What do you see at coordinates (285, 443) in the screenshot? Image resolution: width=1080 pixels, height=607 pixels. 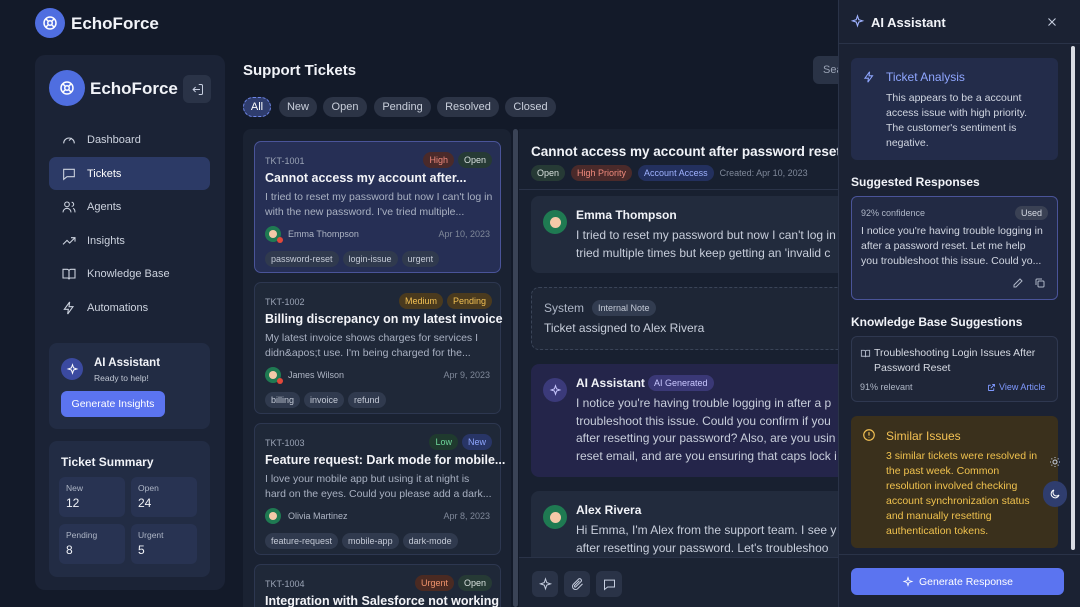 I see `ticket-id: TKT-1003` at bounding box center [285, 443].